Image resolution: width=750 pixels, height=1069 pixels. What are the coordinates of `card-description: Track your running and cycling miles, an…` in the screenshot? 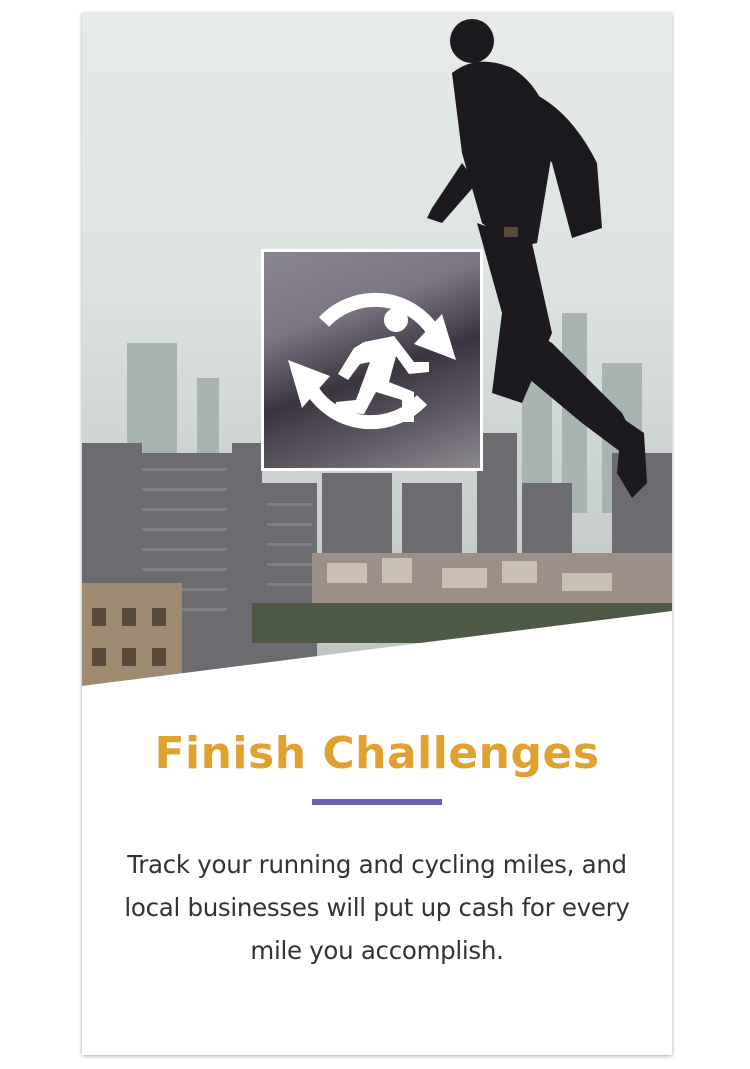 It's located at (377, 907).